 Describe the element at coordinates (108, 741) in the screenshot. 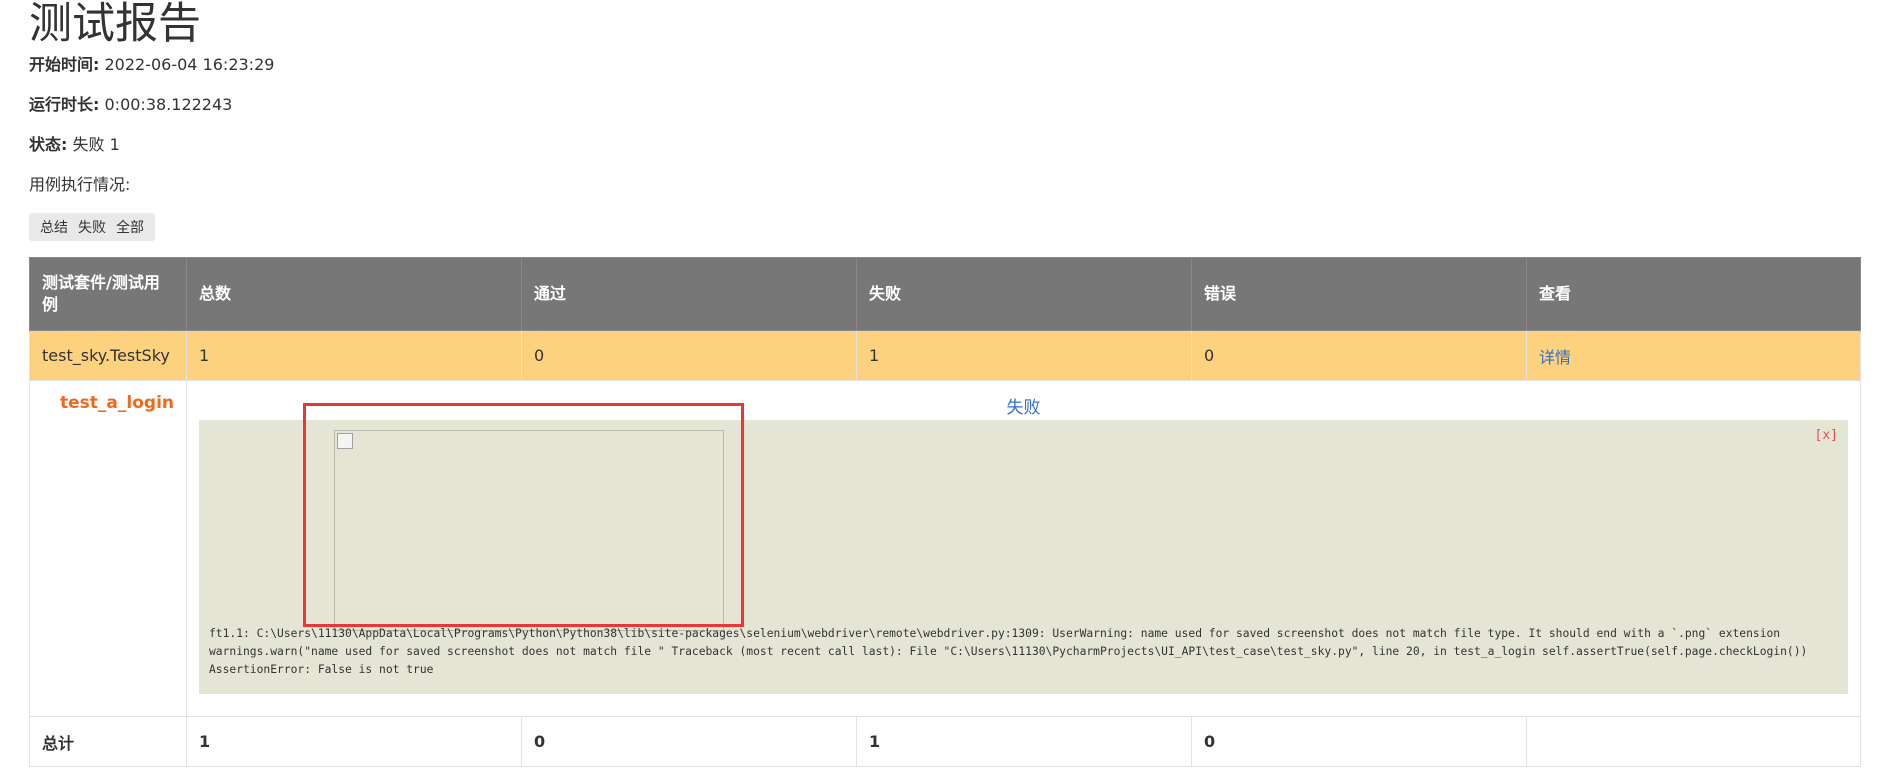

I see `total-label: 总计` at that location.